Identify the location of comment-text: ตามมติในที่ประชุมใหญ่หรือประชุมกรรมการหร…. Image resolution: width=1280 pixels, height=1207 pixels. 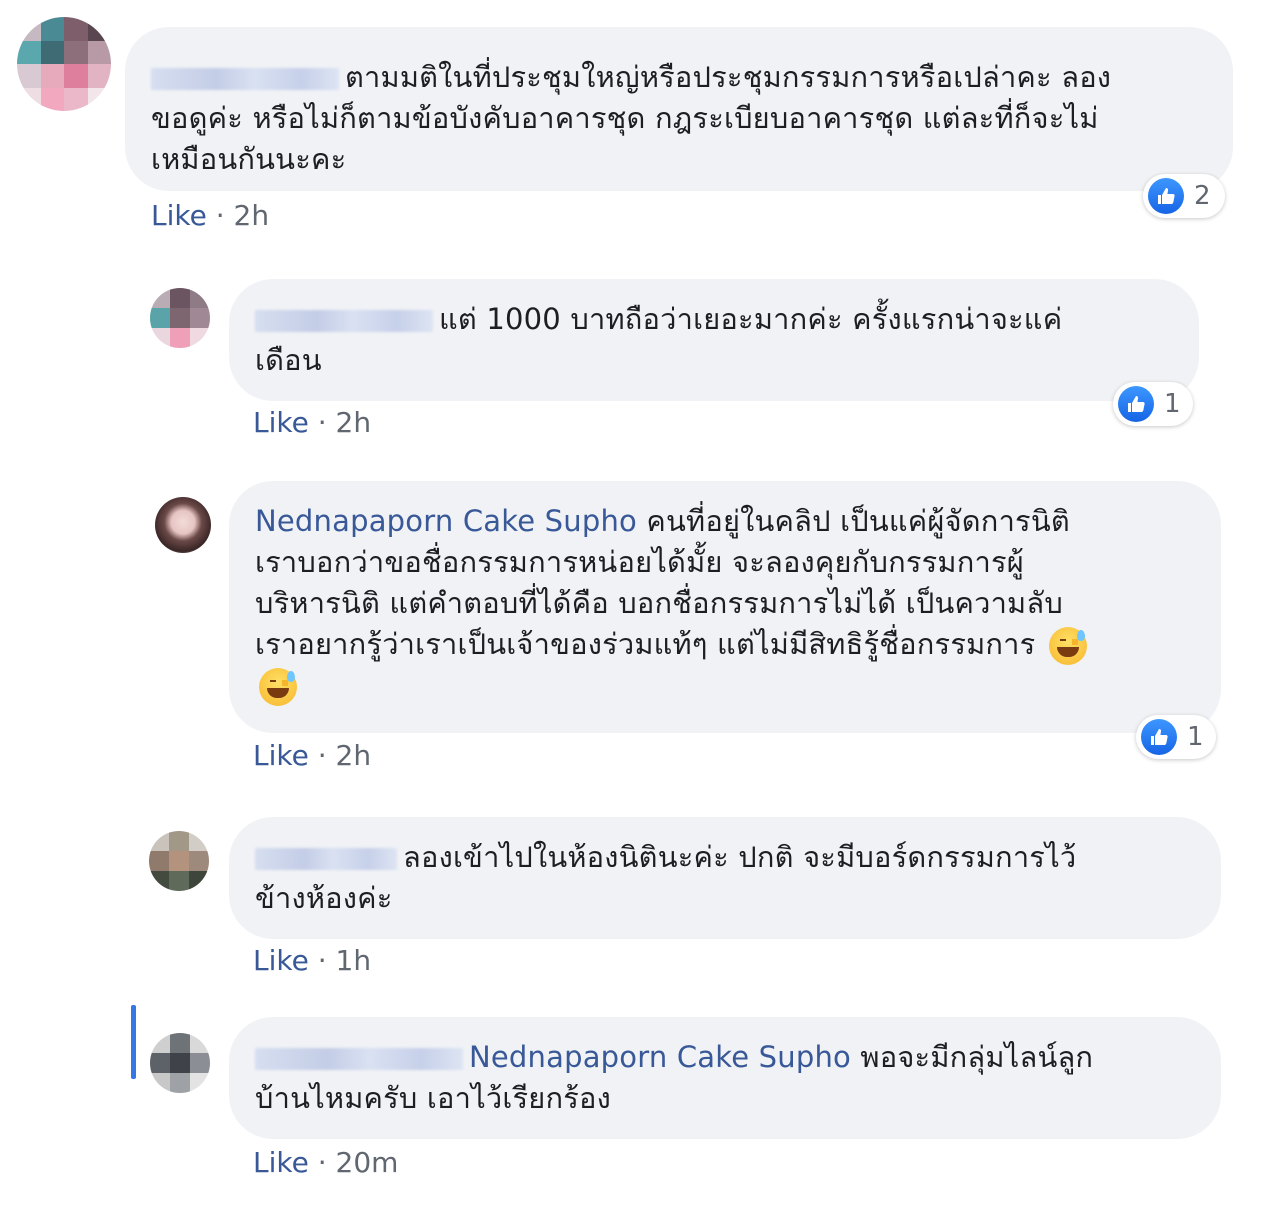
(728, 77).